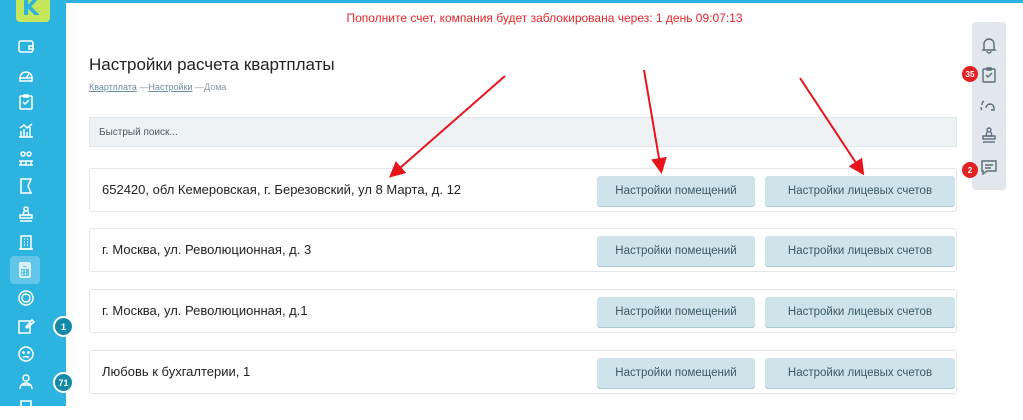 The height and width of the screenshot is (420, 1023). Describe the element at coordinates (26, 158) in the screenshot. I see `team-icon` at that location.